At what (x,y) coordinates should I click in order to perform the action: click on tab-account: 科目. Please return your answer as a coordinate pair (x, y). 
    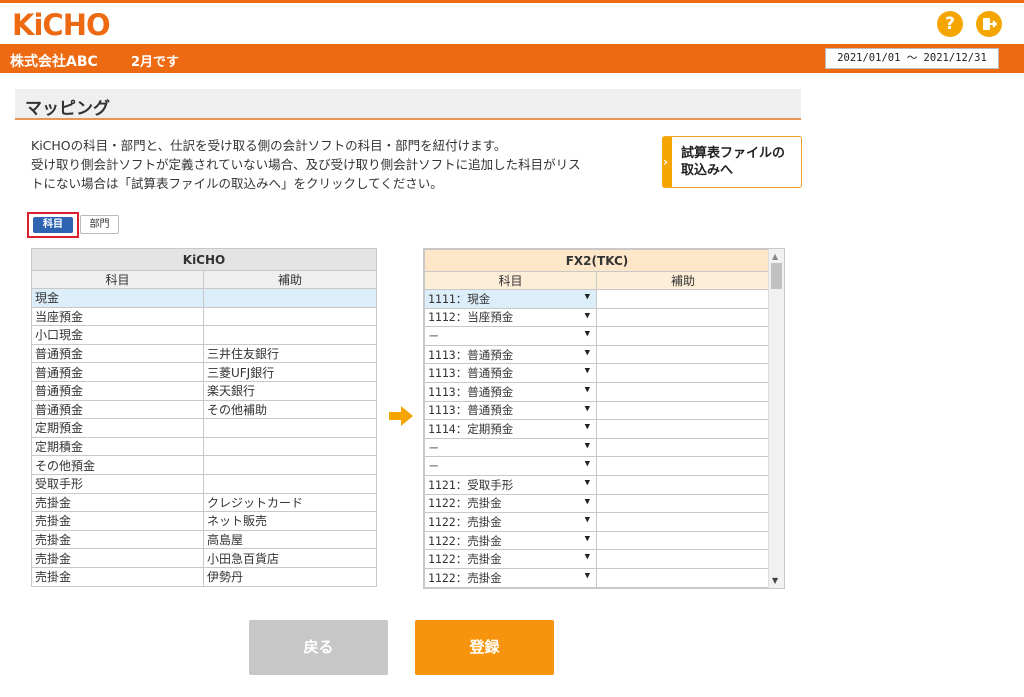
    Looking at the image, I should click on (53, 225).